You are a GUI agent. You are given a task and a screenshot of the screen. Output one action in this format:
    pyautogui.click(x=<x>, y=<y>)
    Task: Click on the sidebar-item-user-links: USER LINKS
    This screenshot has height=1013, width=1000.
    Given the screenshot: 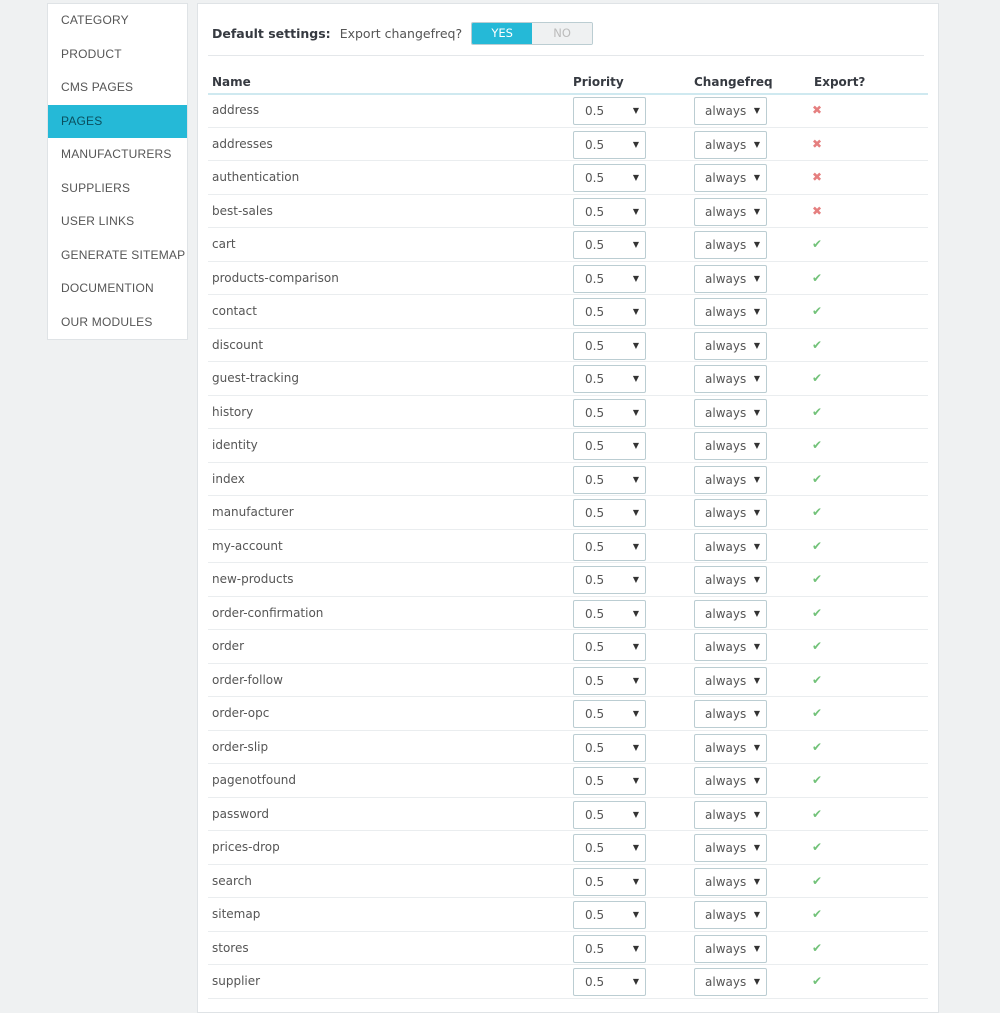 What is the action you would take?
    pyautogui.click(x=117, y=222)
    